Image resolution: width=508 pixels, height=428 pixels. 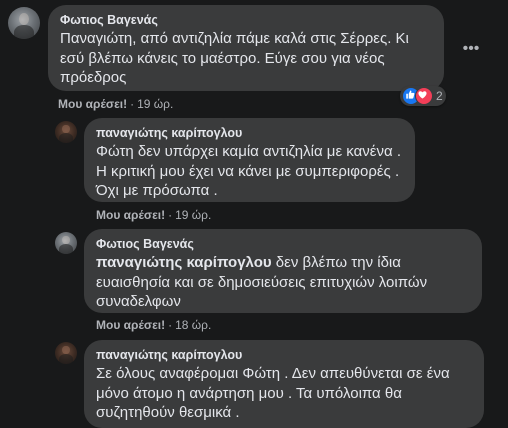 I want to click on mention-link: παναγιώτης καρίπογλου, so click(x=184, y=262).